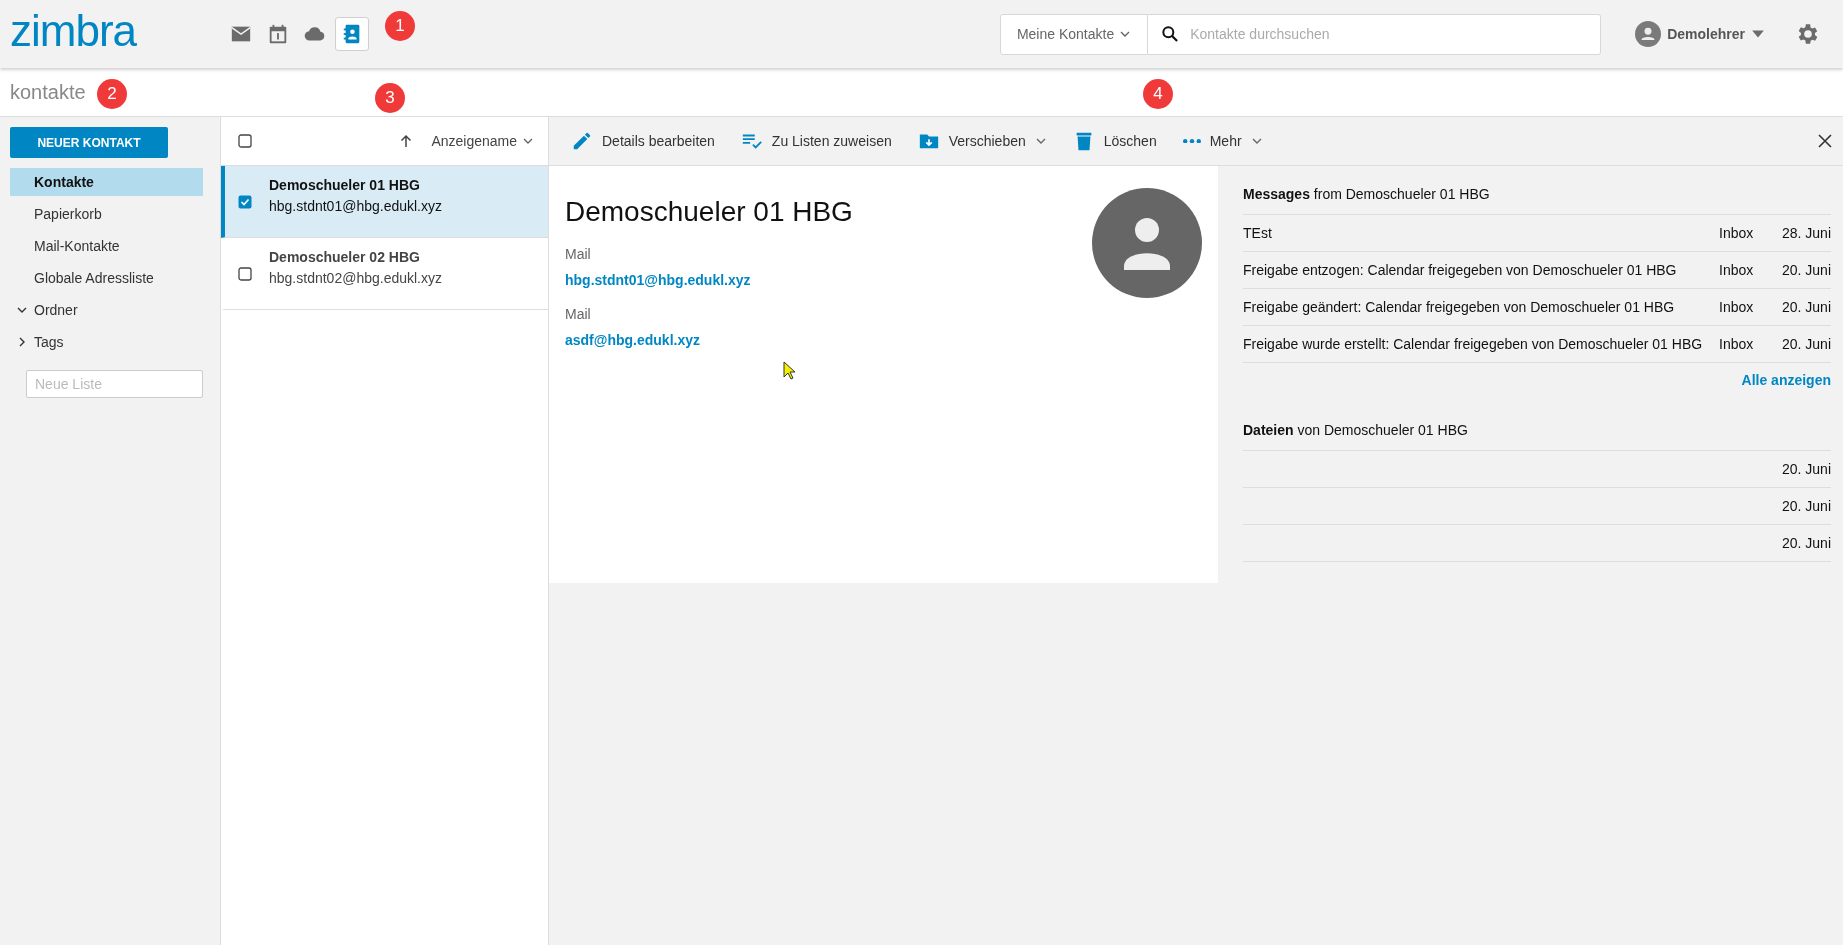 Image resolution: width=1843 pixels, height=945 pixels. Describe the element at coordinates (118, 342) in the screenshot. I see `sidebar-group: Tags` at that location.